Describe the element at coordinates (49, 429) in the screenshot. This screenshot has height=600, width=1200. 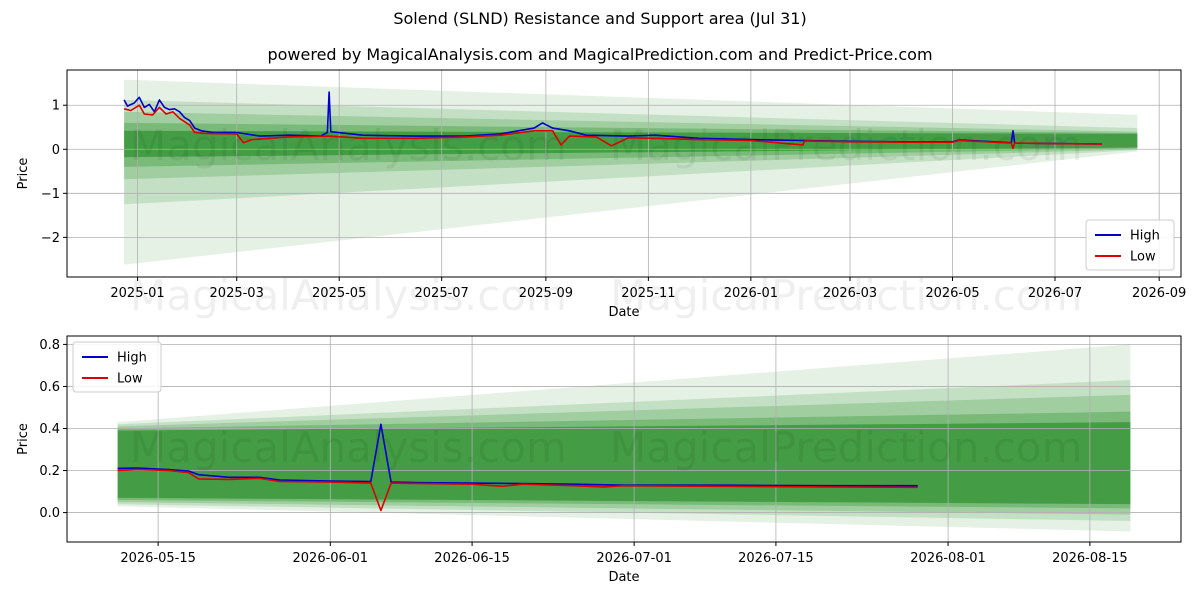
I see `y-tick-label: 0.4` at that location.